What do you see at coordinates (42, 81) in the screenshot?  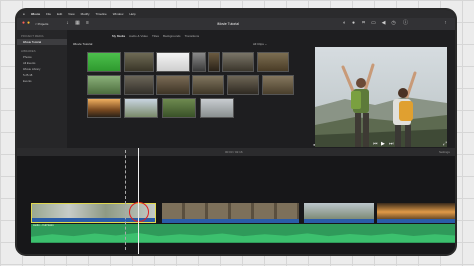 I see `sidebar-item-events: Events` at bounding box center [42, 81].